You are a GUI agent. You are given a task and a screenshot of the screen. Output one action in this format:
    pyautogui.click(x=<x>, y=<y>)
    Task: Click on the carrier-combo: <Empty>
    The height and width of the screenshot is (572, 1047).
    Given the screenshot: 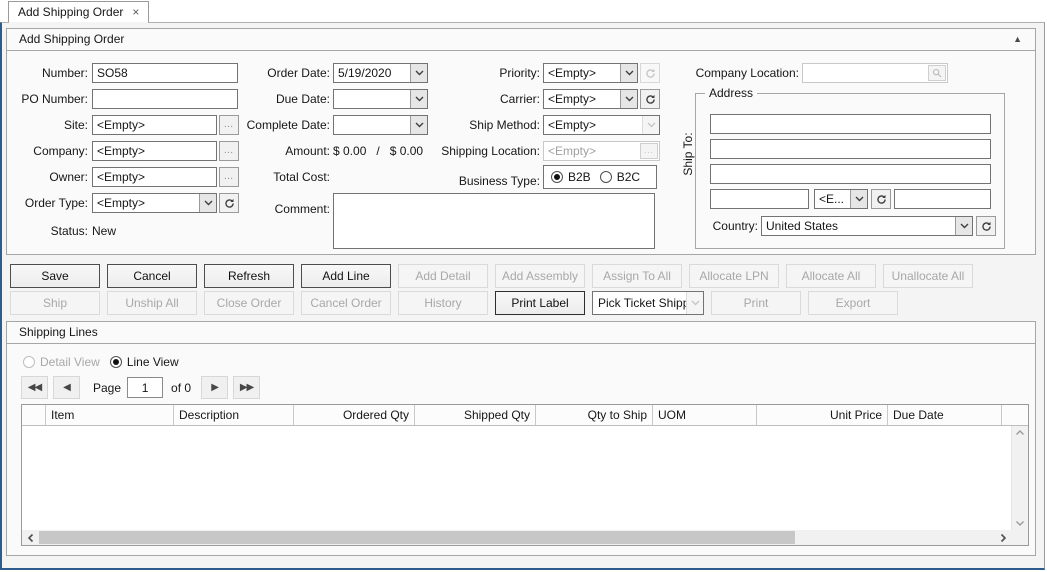 What is the action you would take?
    pyautogui.click(x=590, y=99)
    